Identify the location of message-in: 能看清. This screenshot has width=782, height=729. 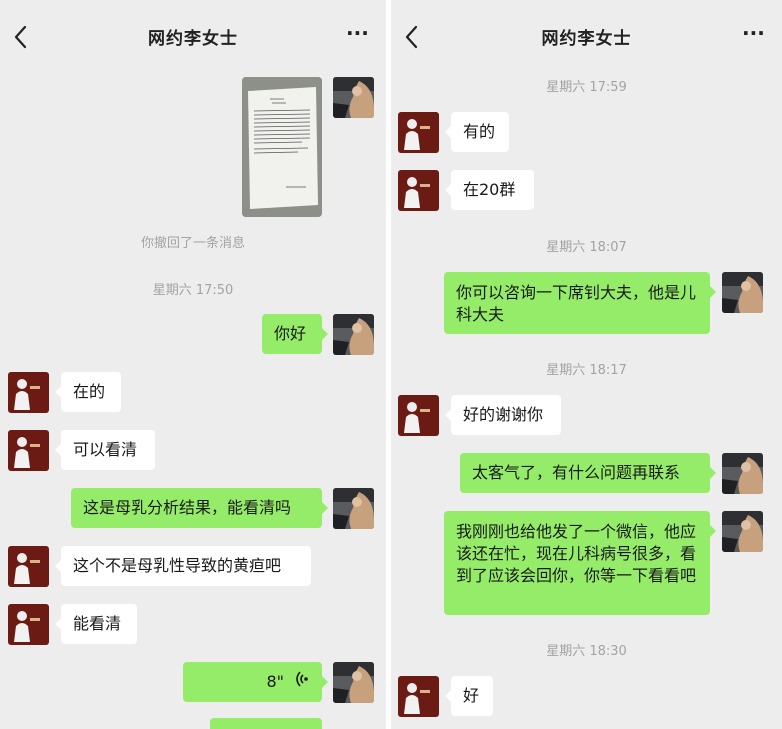
(96, 624).